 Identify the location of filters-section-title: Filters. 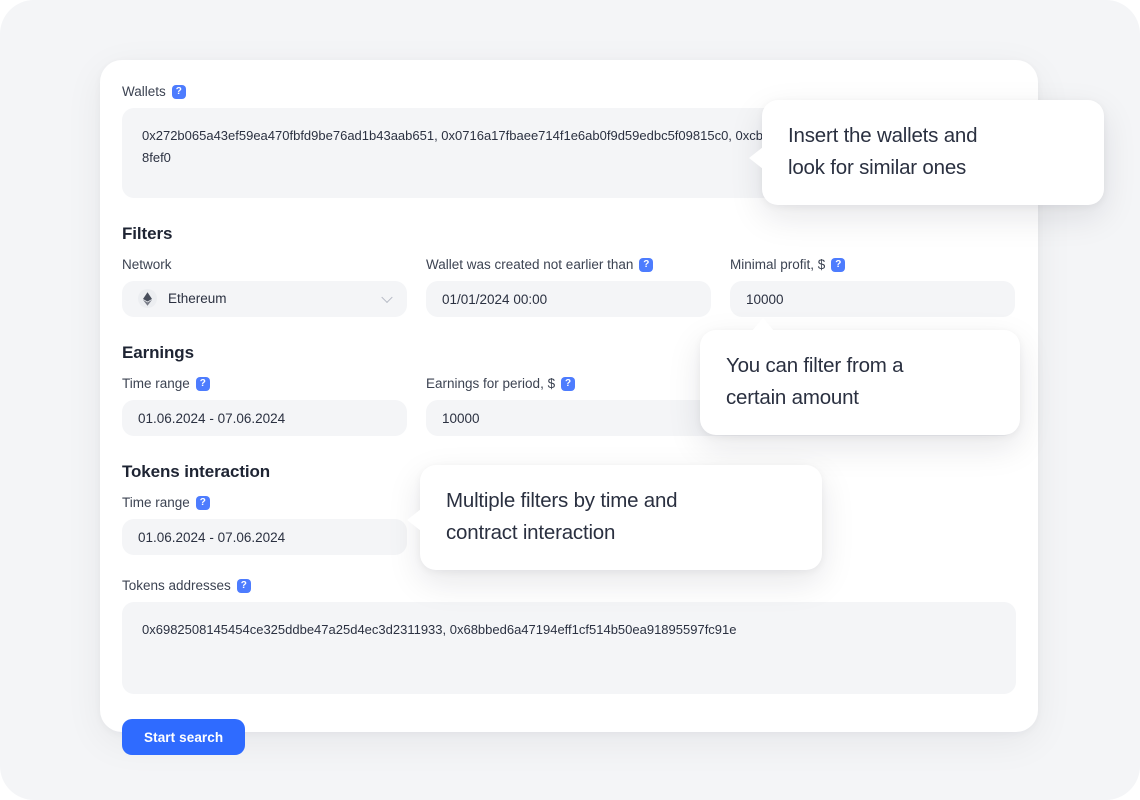
(147, 233).